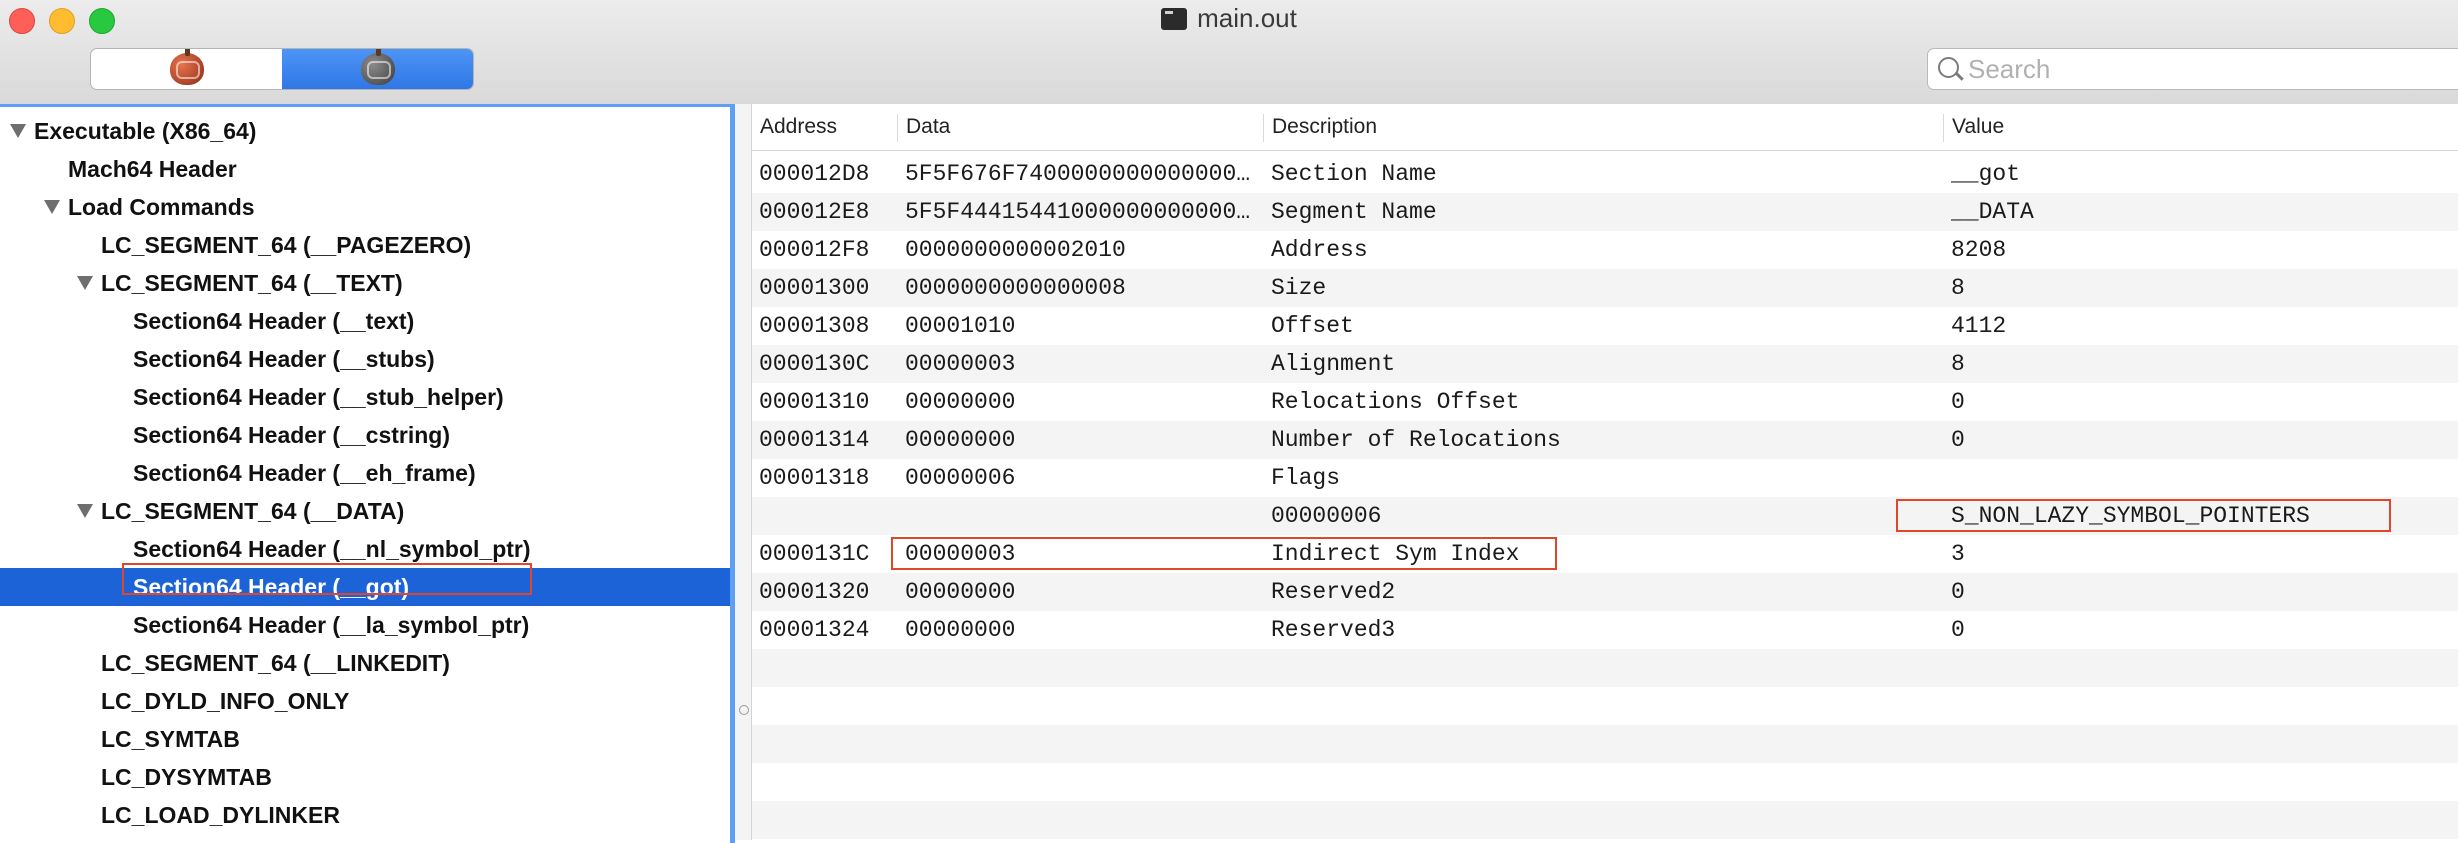 Image resolution: width=2458 pixels, height=843 pixels. Describe the element at coordinates (145, 131) in the screenshot. I see `tree-item-label: Executable (X86_64)` at that location.